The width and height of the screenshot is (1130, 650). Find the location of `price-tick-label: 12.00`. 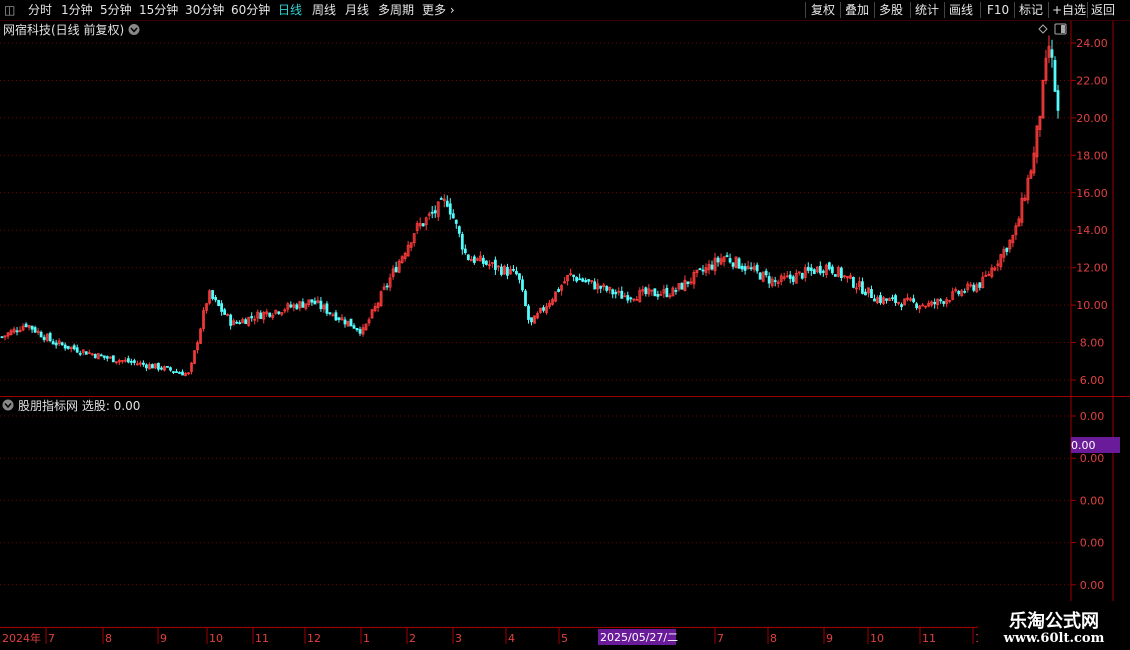

price-tick-label: 12.00 is located at coordinates (1092, 268).